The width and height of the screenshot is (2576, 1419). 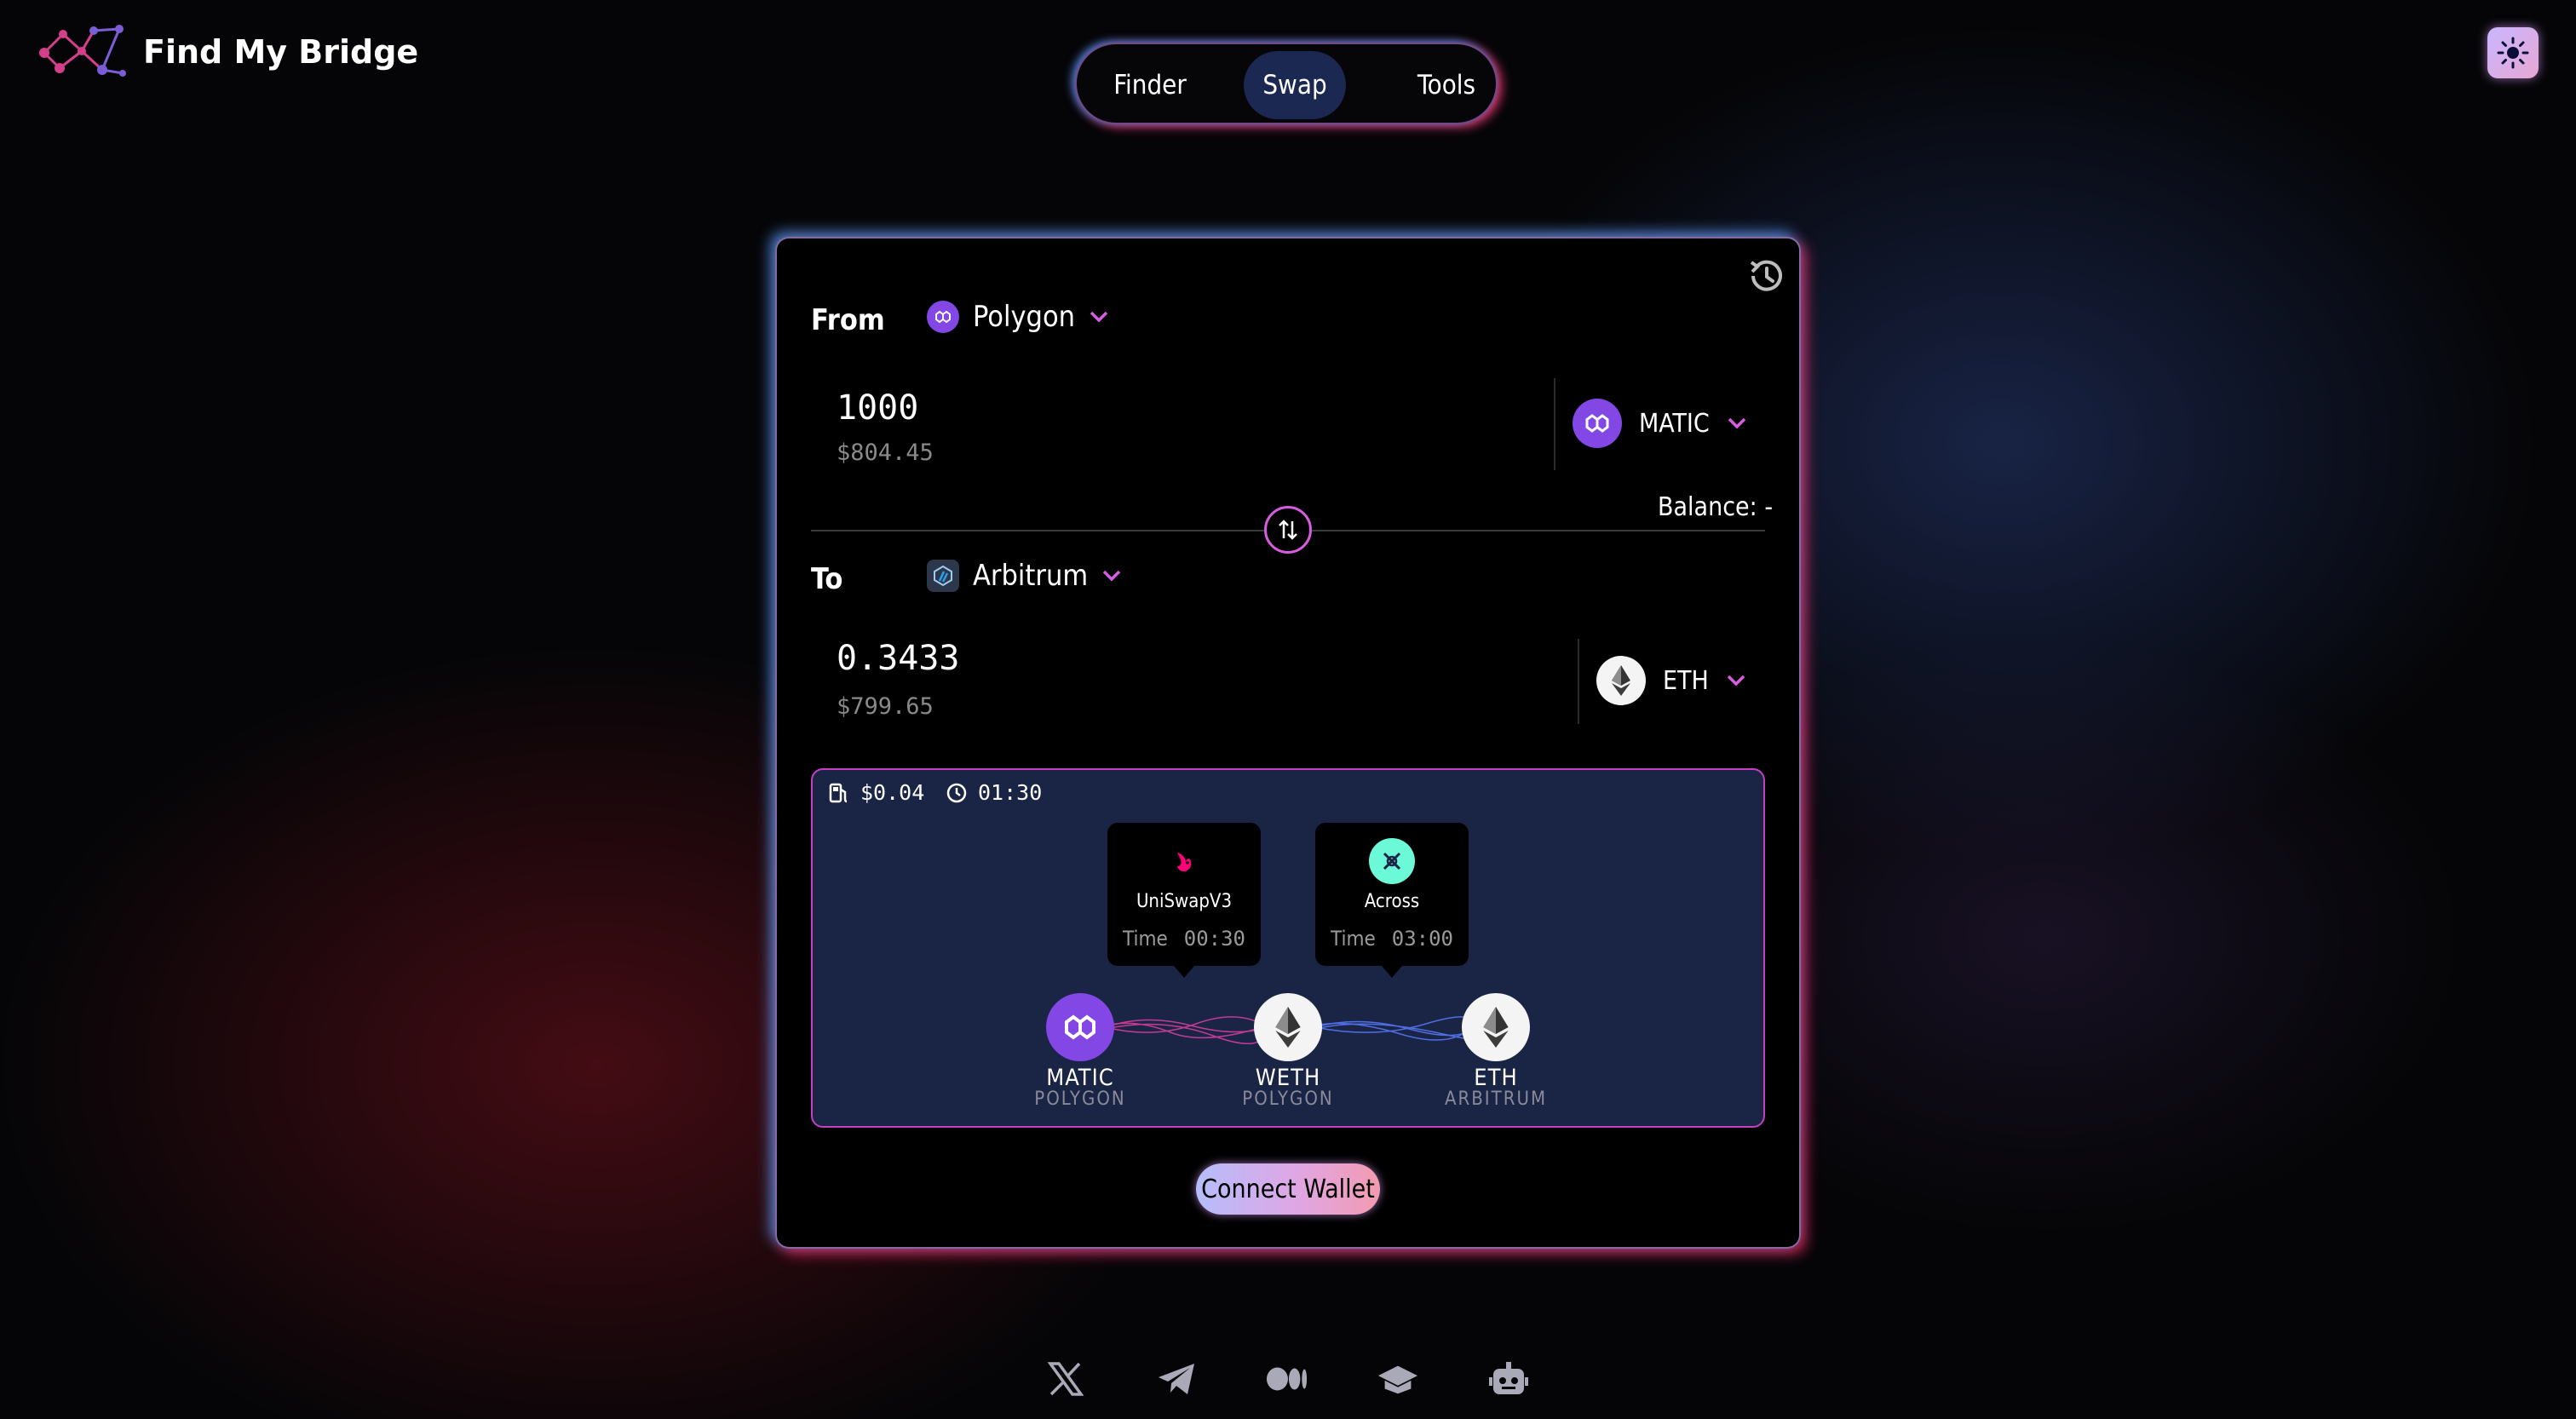 I want to click on swap-arrows-icon, so click(x=1288, y=530).